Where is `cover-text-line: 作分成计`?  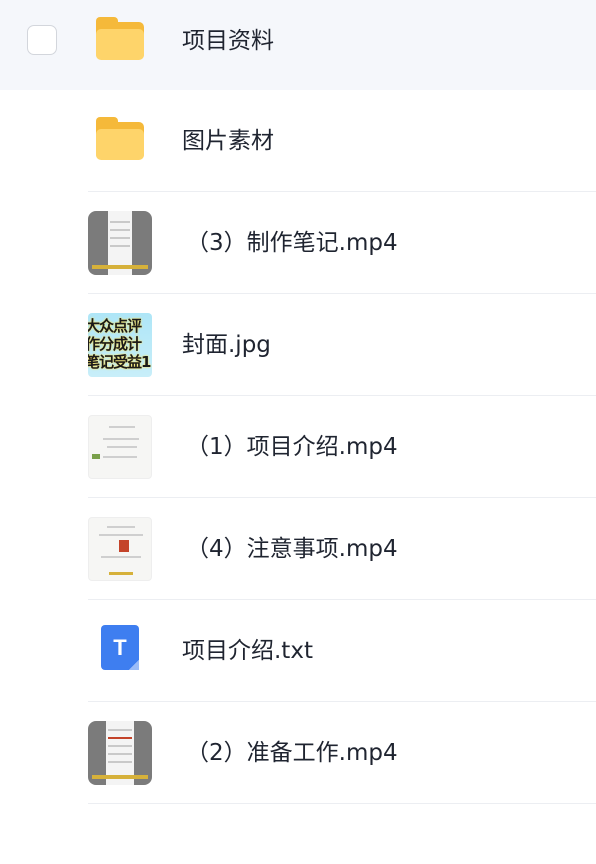
cover-text-line: 作分成计 is located at coordinates (115, 344).